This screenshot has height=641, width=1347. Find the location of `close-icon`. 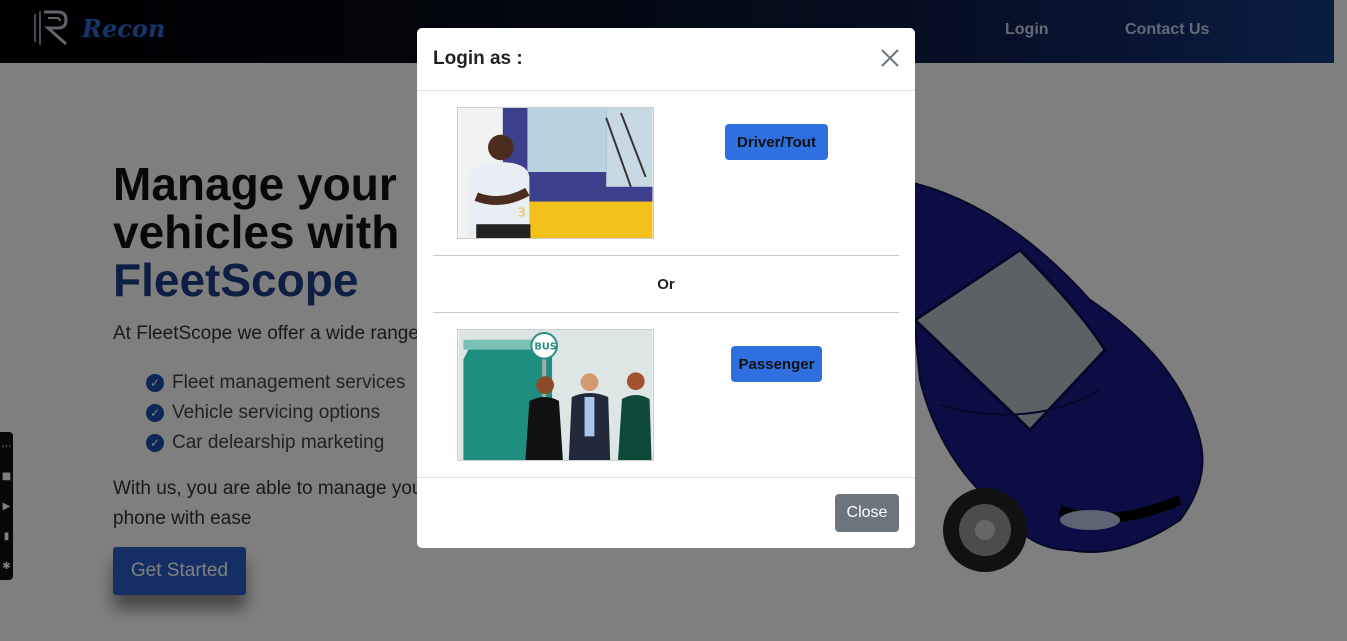

close-icon is located at coordinates (890, 58).